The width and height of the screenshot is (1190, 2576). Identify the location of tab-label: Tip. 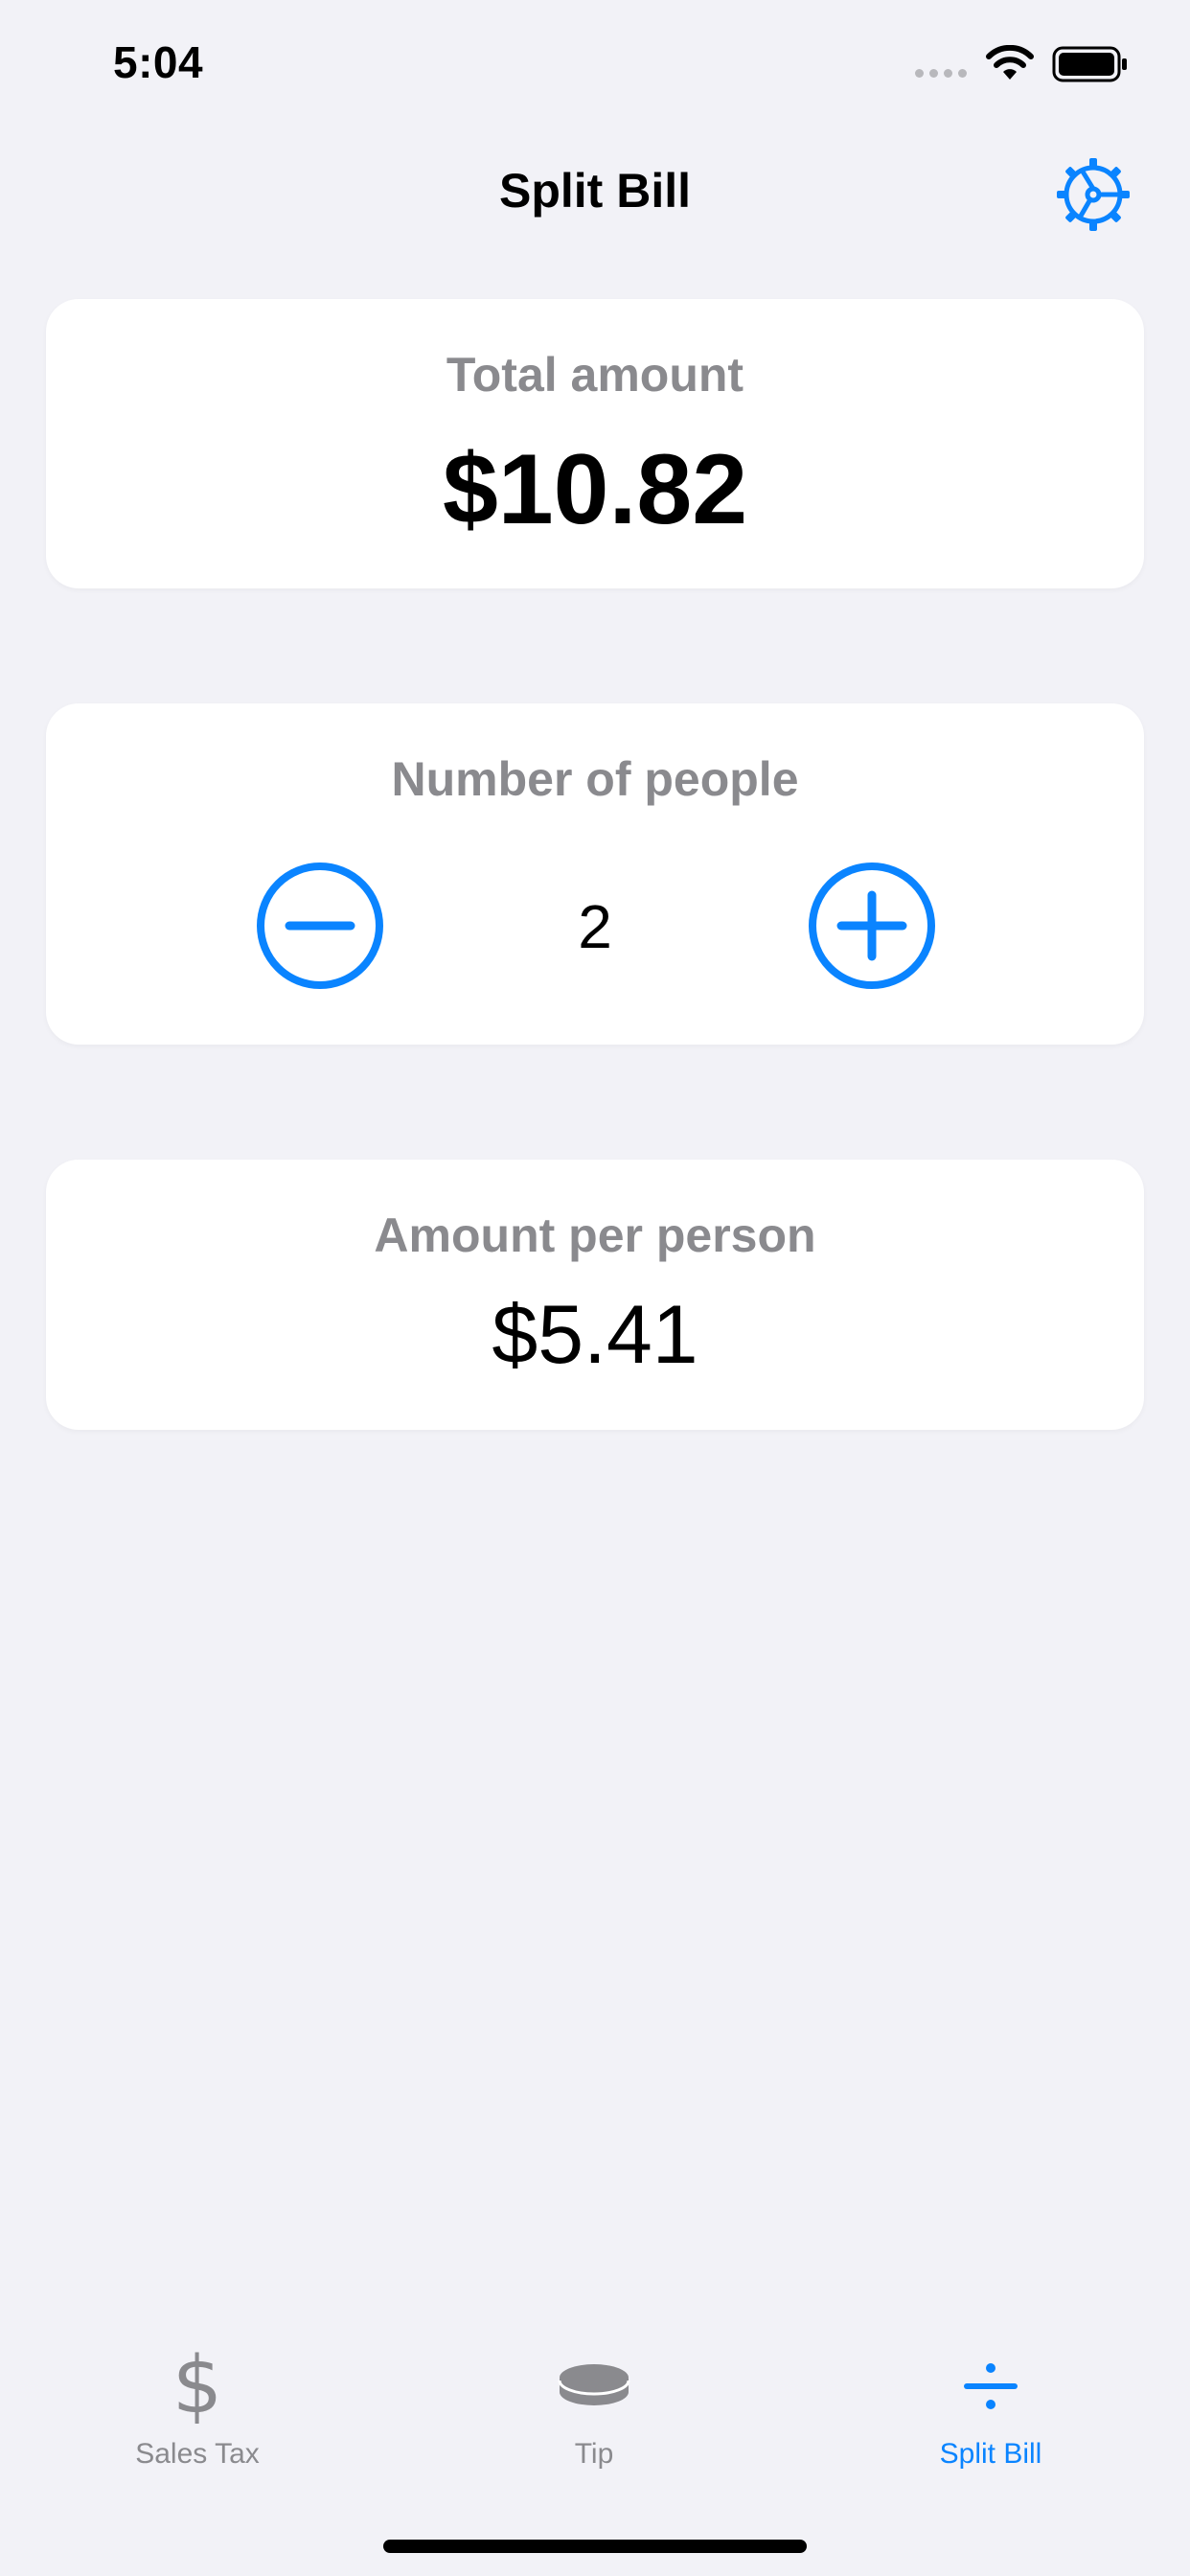
(594, 2454).